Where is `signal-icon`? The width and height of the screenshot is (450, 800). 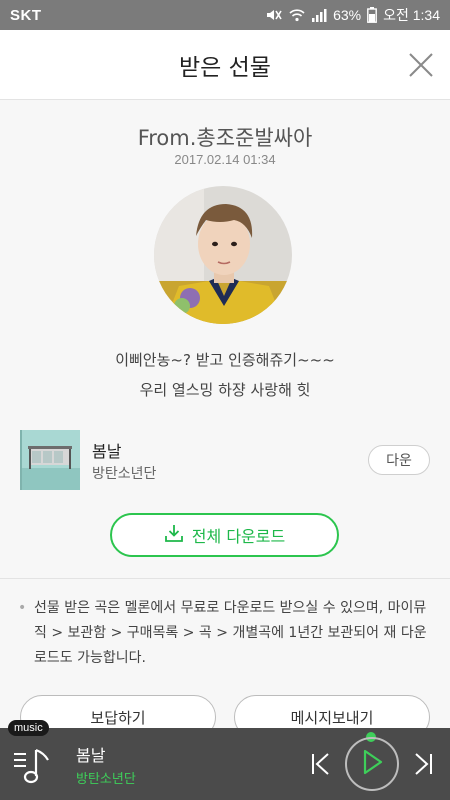 signal-icon is located at coordinates (319, 15).